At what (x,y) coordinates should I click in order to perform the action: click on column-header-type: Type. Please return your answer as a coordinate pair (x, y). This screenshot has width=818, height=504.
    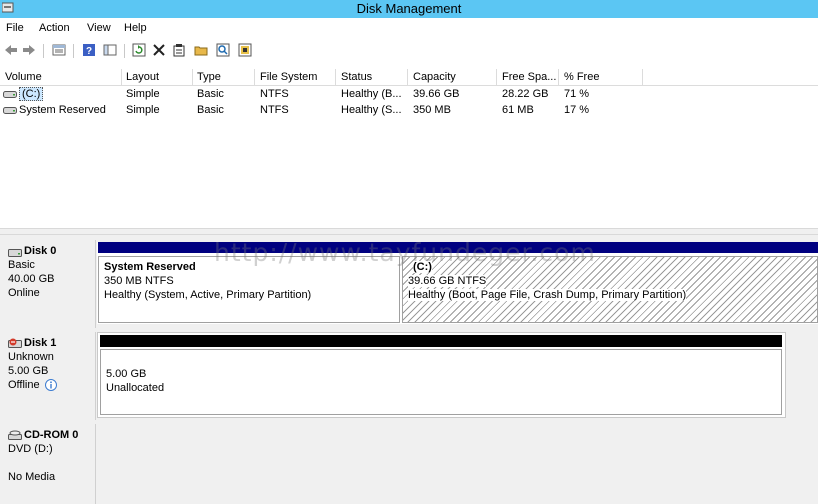
    Looking at the image, I should click on (209, 77).